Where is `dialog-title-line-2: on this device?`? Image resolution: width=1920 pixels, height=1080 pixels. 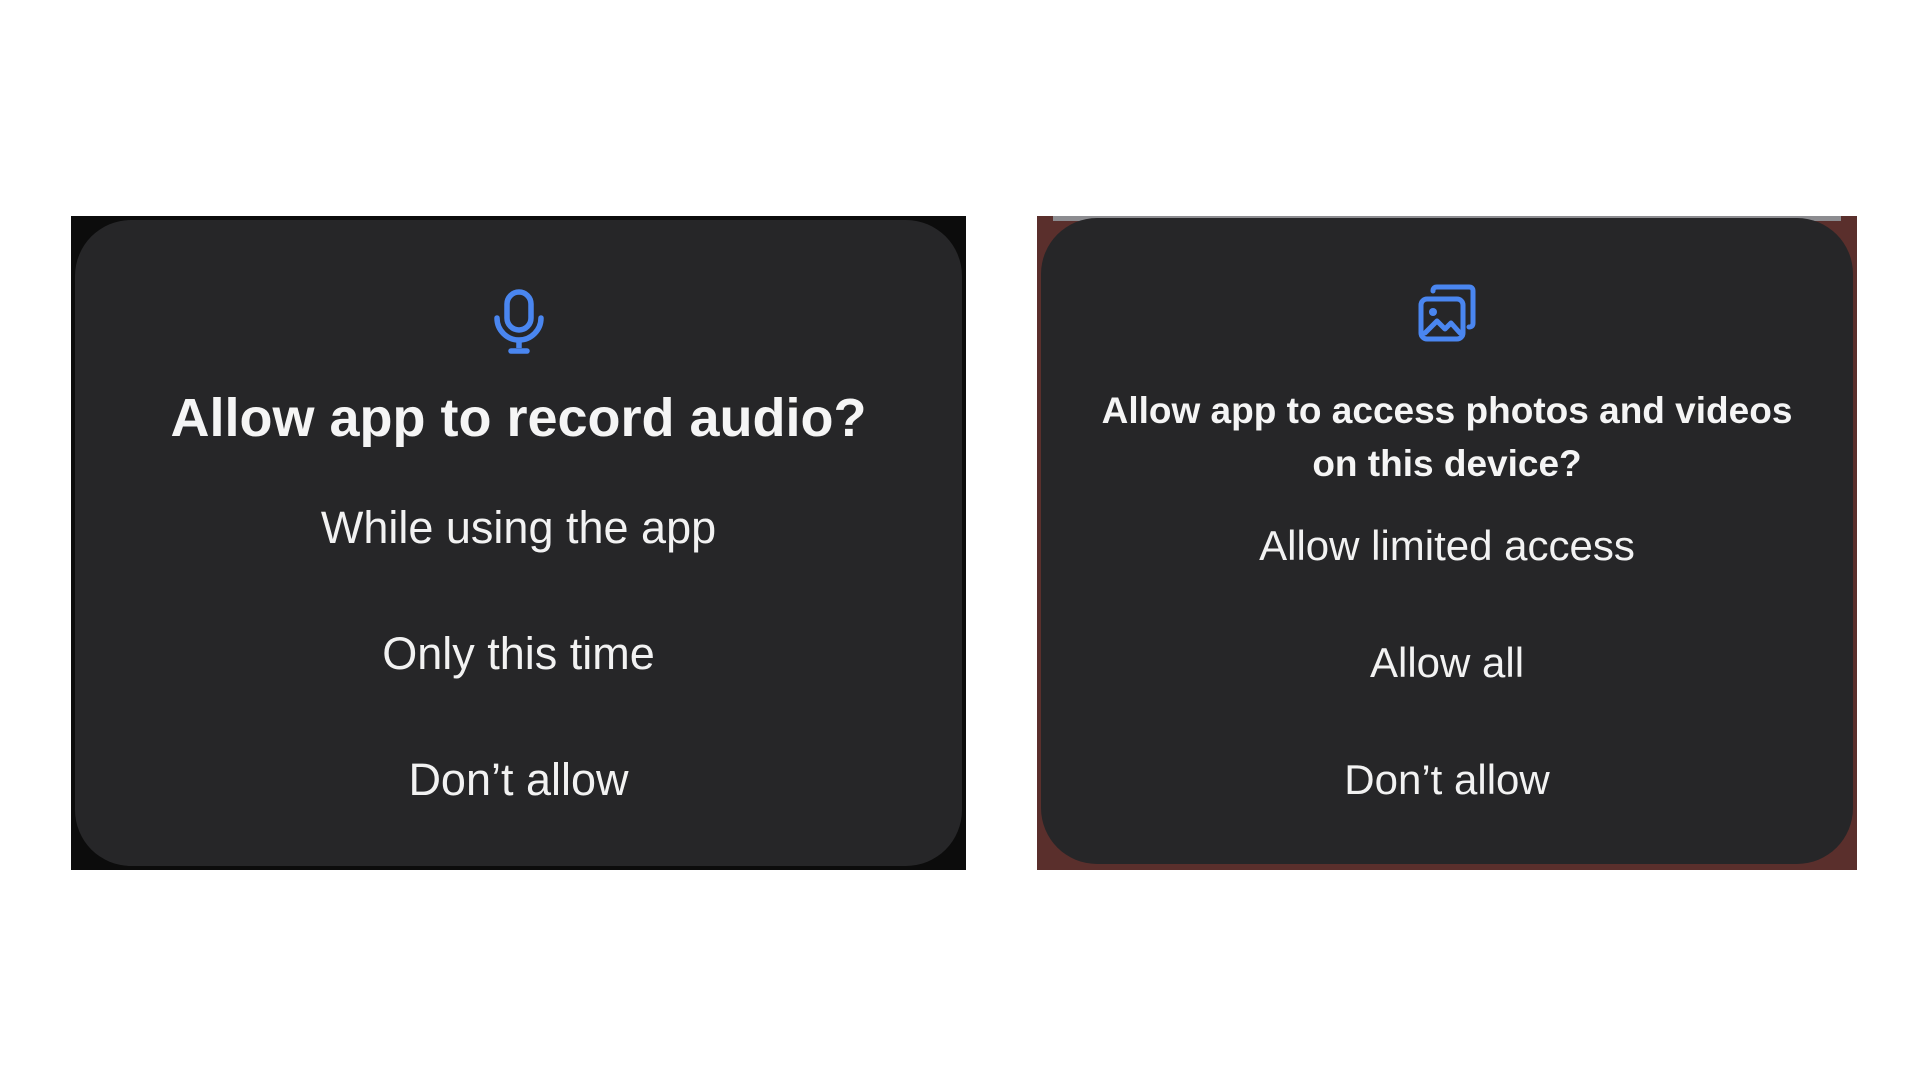 dialog-title-line-2: on this device? is located at coordinates (1447, 463).